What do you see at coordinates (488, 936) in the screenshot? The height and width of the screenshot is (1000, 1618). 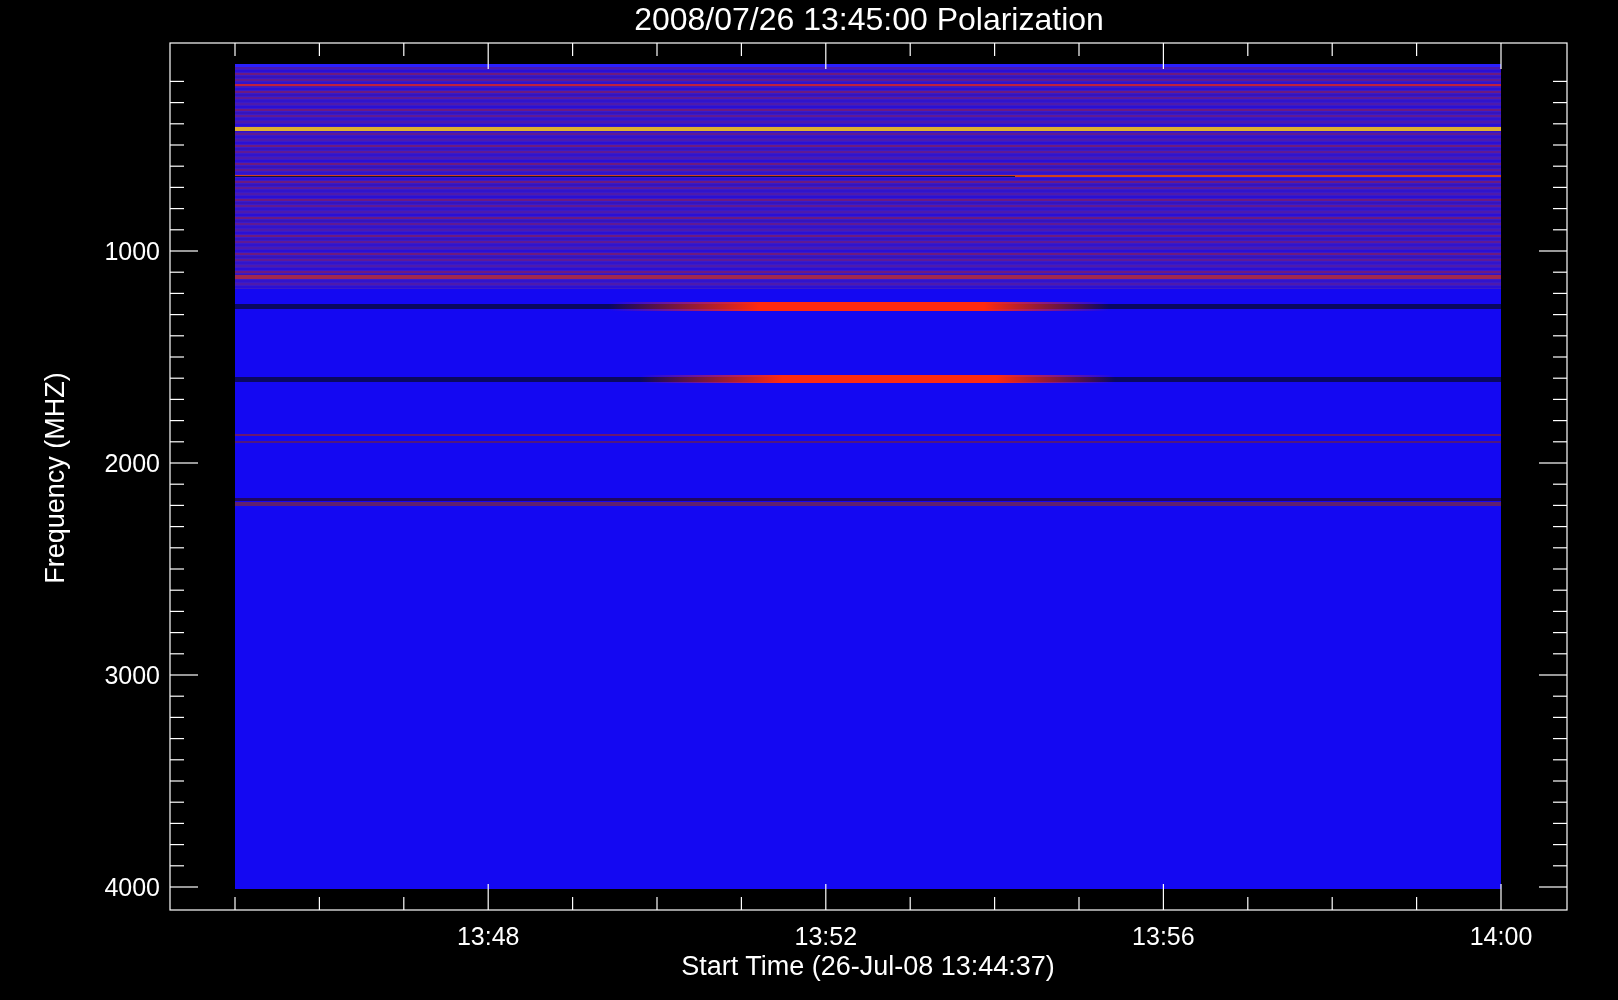 I see `axis-tick-label: 13:48` at bounding box center [488, 936].